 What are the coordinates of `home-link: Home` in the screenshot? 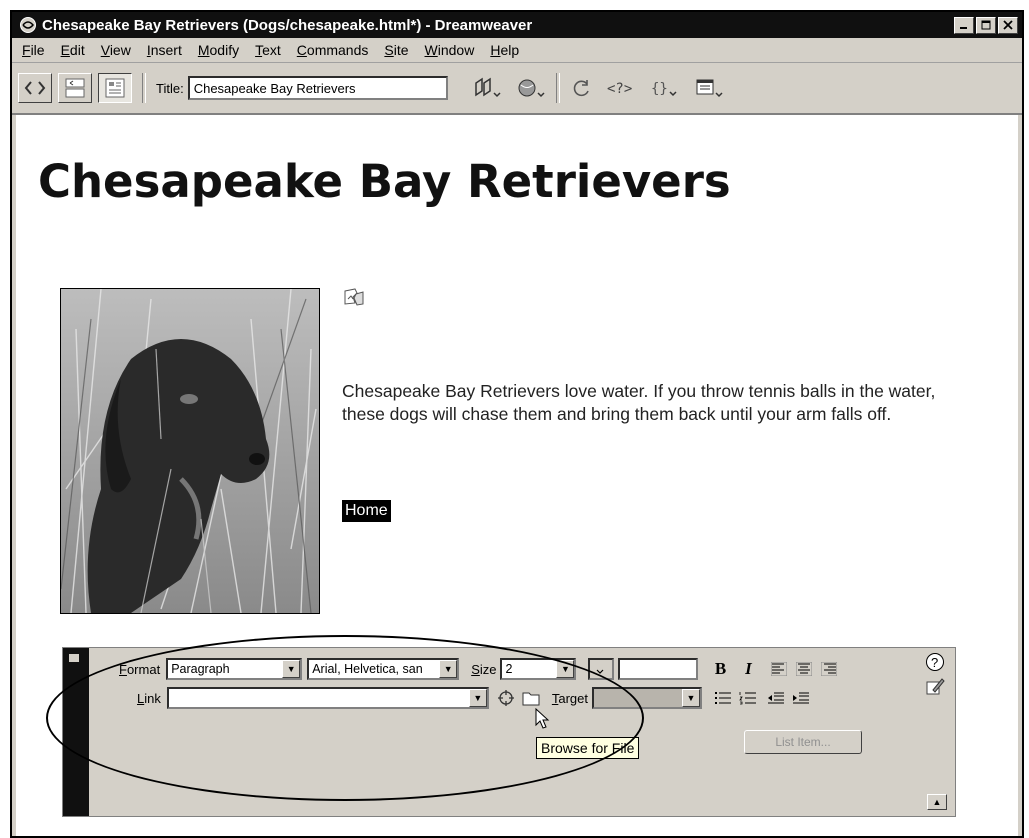 It's located at (366, 511).